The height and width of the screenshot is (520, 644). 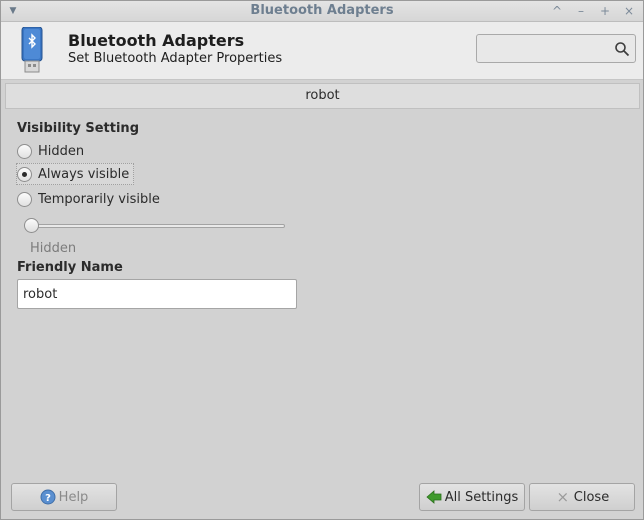 I want to click on all-settings-button: All Settings, so click(x=472, y=497).